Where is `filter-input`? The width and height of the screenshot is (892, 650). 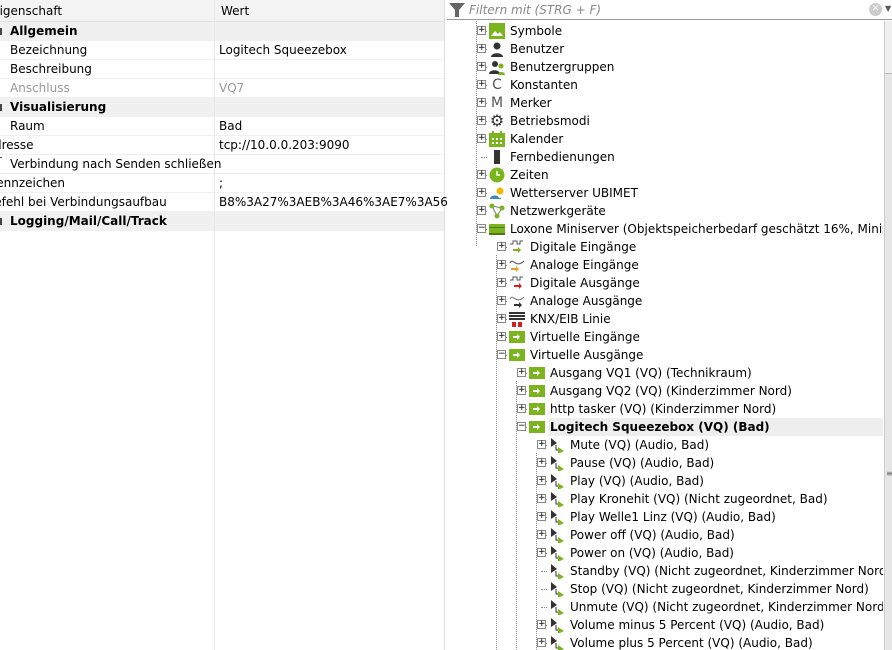
filter-input is located at coordinates (664, 9).